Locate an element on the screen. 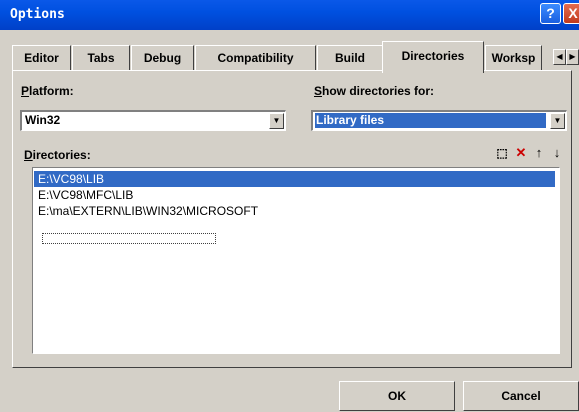  list-item: E:\VC98\LIB is located at coordinates (294, 179).